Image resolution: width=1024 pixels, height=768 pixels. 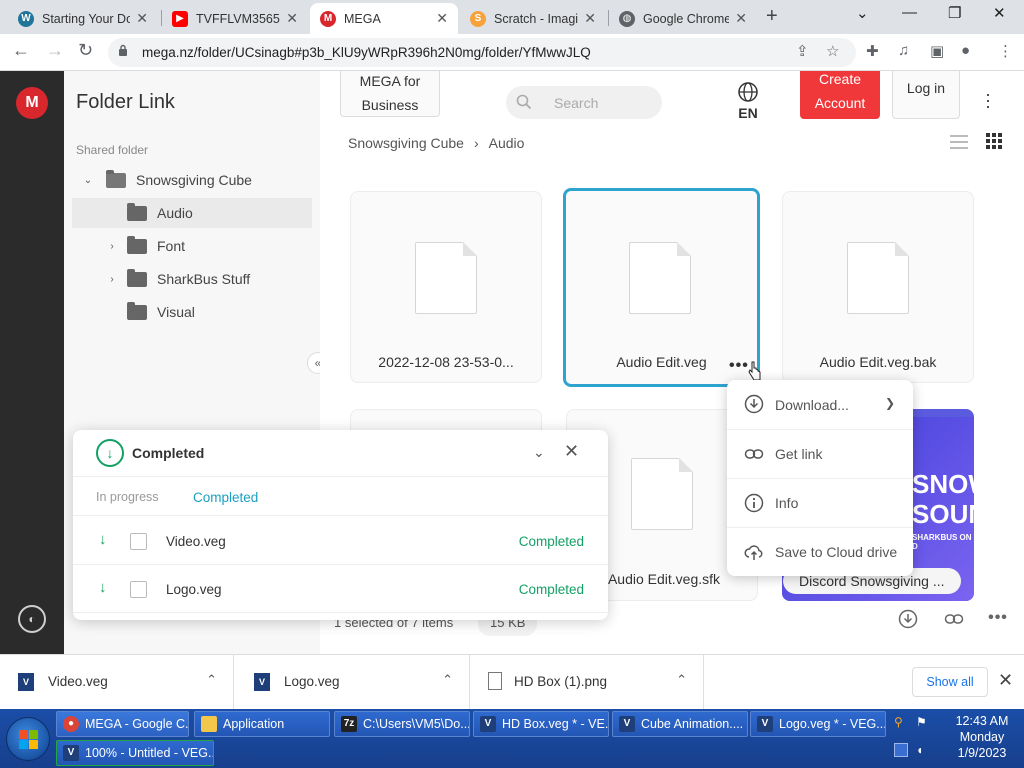 What do you see at coordinates (950, 682) in the screenshot?
I see `show-all-button: Show all` at bounding box center [950, 682].